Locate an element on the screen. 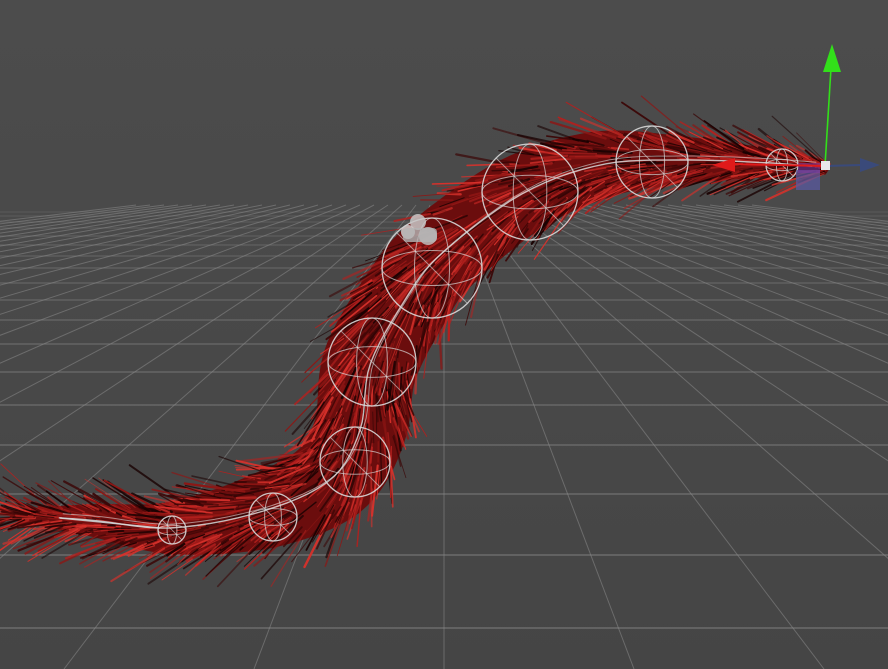 This screenshot has width=888, height=669. gizmo-plane-handle is located at coordinates (809, 168).